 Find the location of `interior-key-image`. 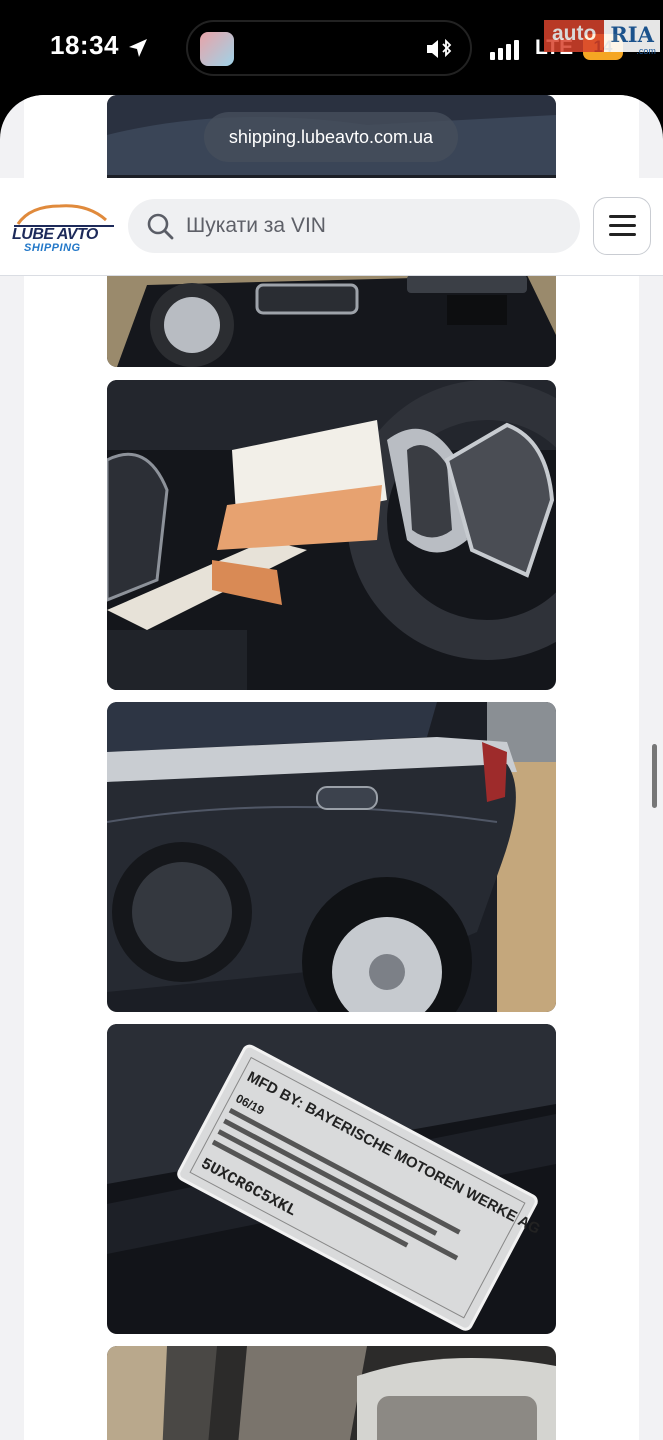

interior-key-image is located at coordinates (331, 535).